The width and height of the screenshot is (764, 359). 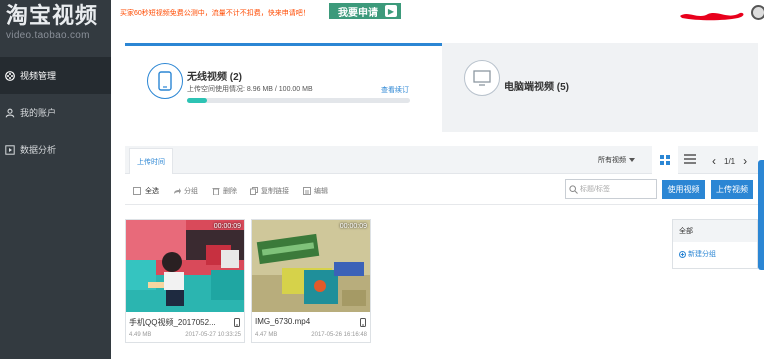 I want to click on grid-icon, so click(x=665, y=160).